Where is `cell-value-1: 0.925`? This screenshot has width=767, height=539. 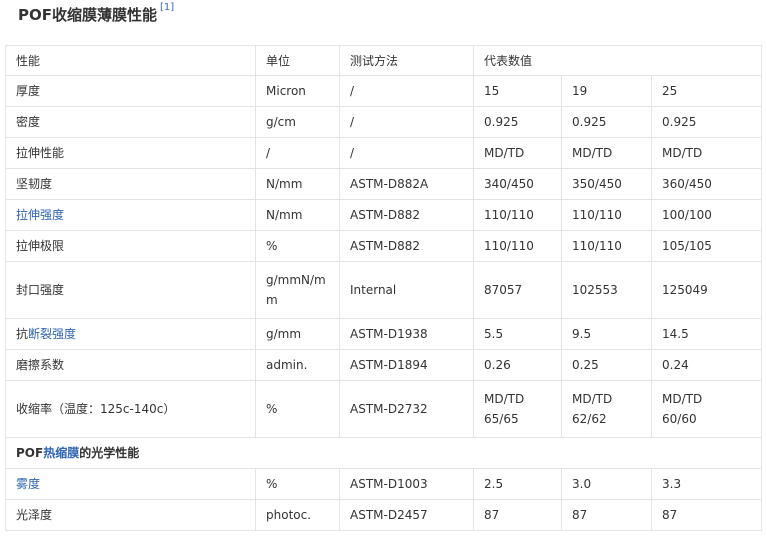 cell-value-1: 0.925 is located at coordinates (517, 122).